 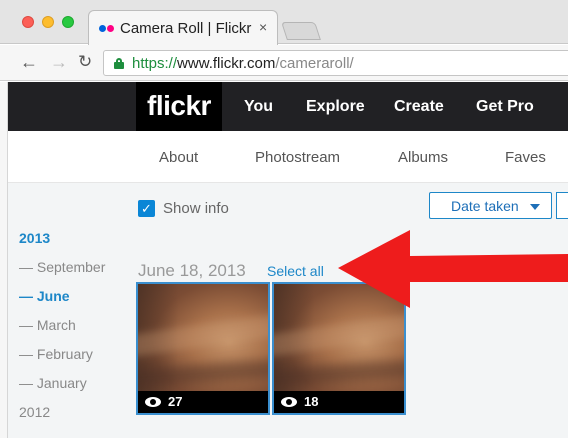 I want to click on view-count: 27, so click(x=175, y=401).